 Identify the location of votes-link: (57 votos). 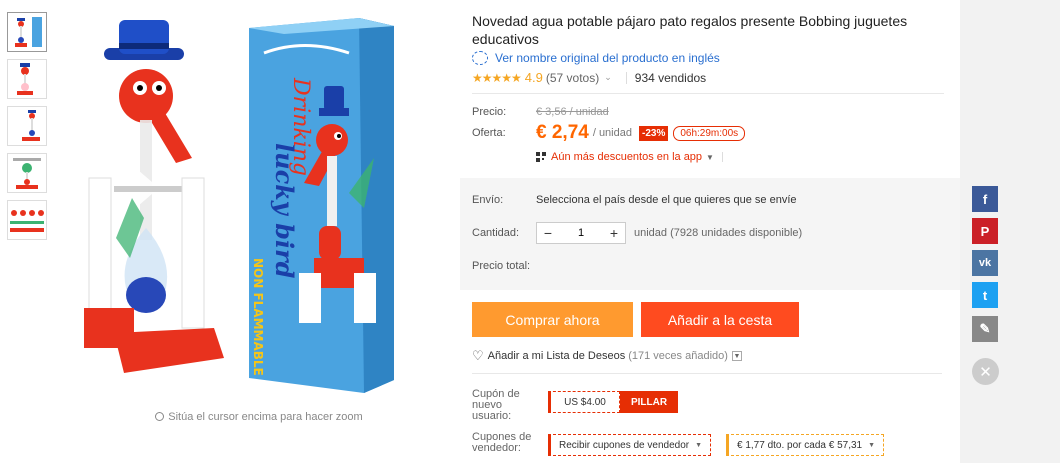
(572, 78).